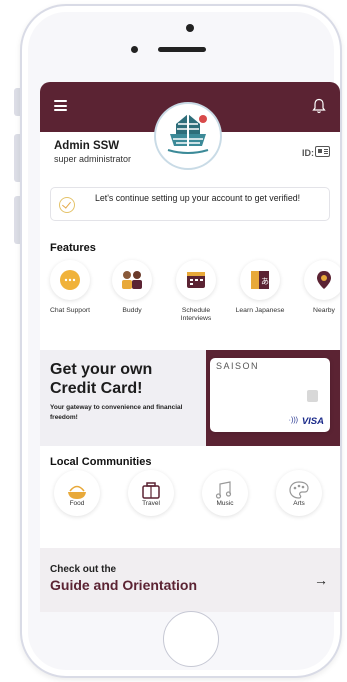  What do you see at coordinates (190, 28) in the screenshot?
I see `camera` at bounding box center [190, 28].